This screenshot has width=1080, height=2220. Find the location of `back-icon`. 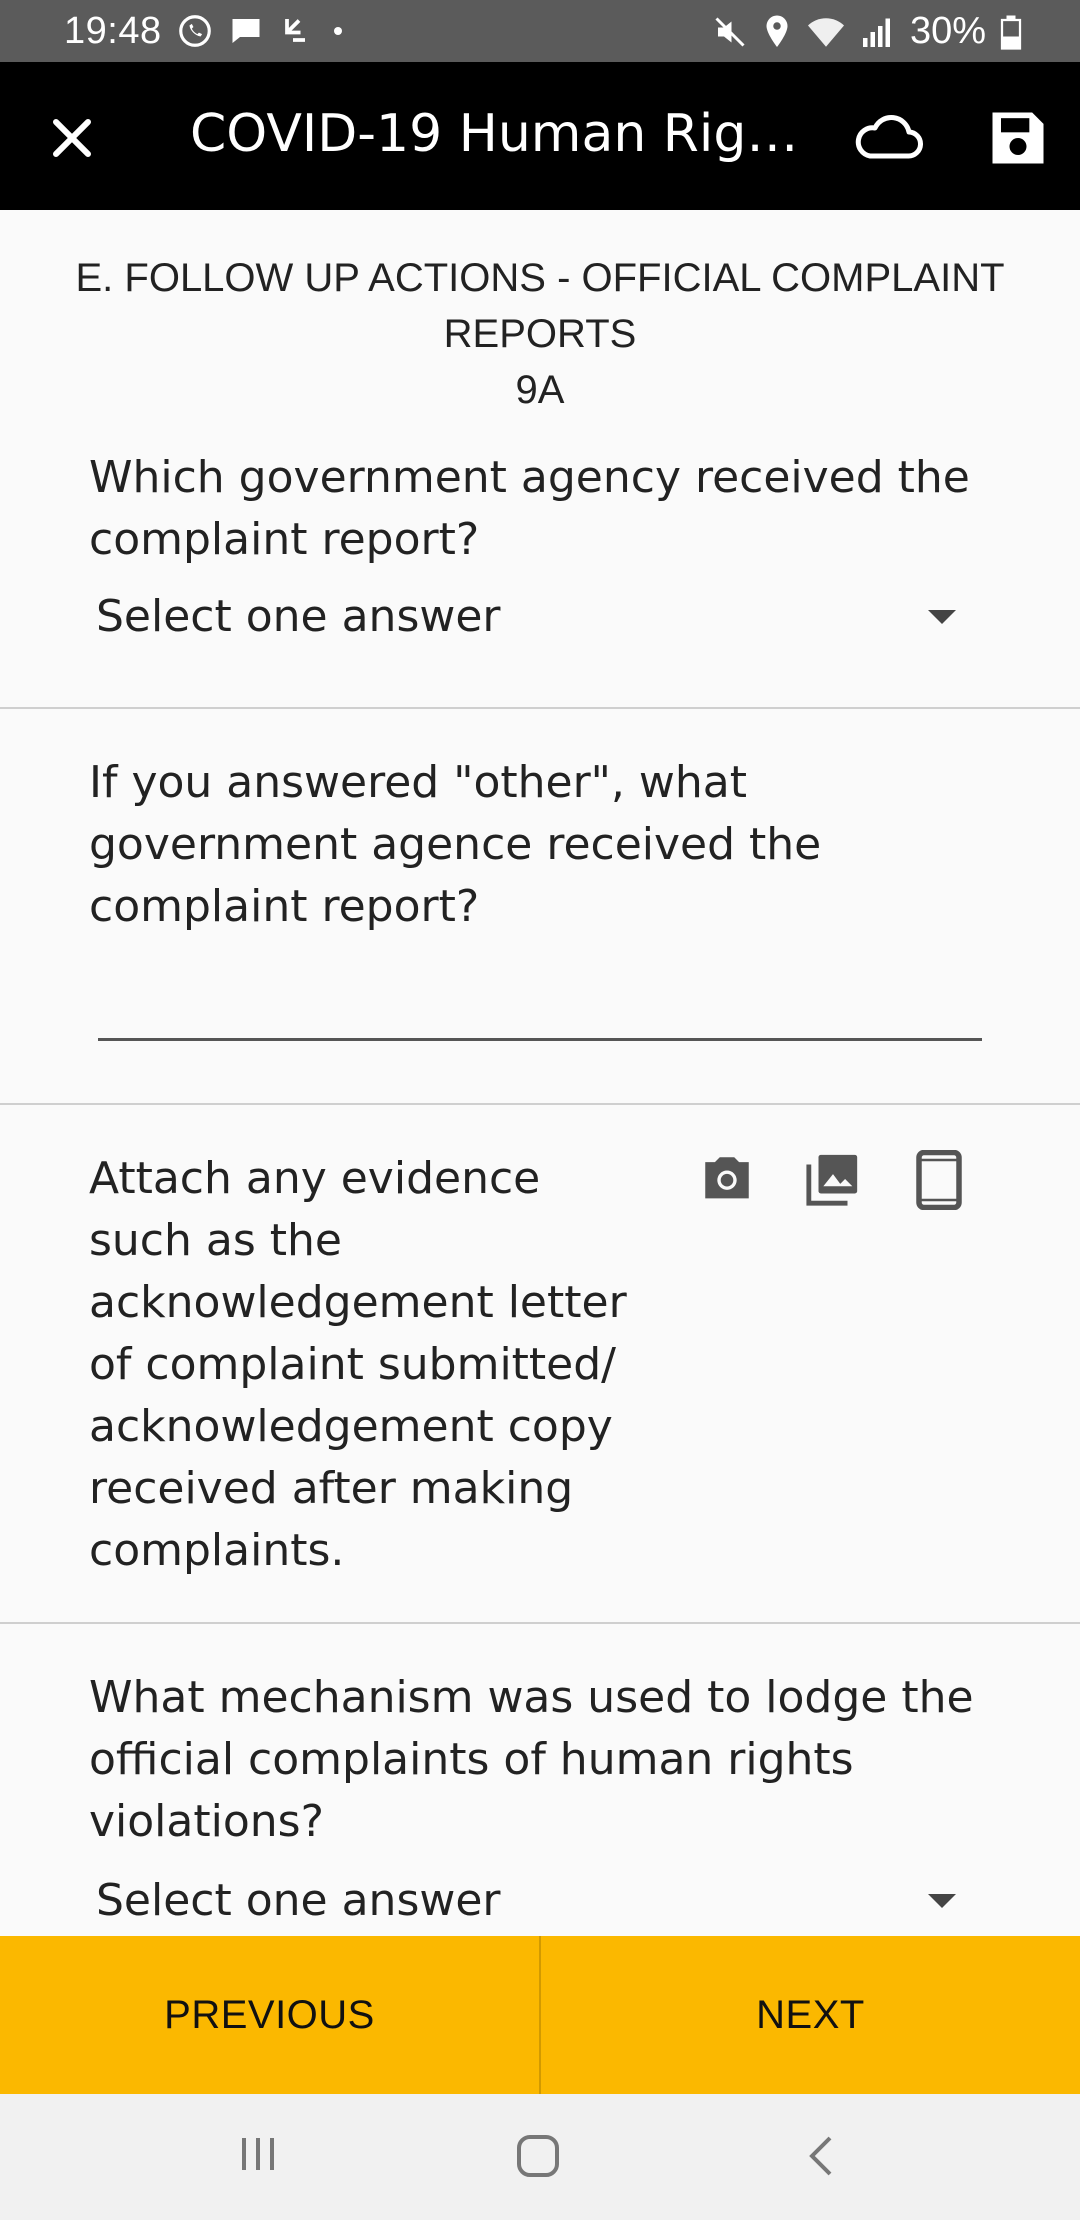

back-icon is located at coordinates (820, 2156).